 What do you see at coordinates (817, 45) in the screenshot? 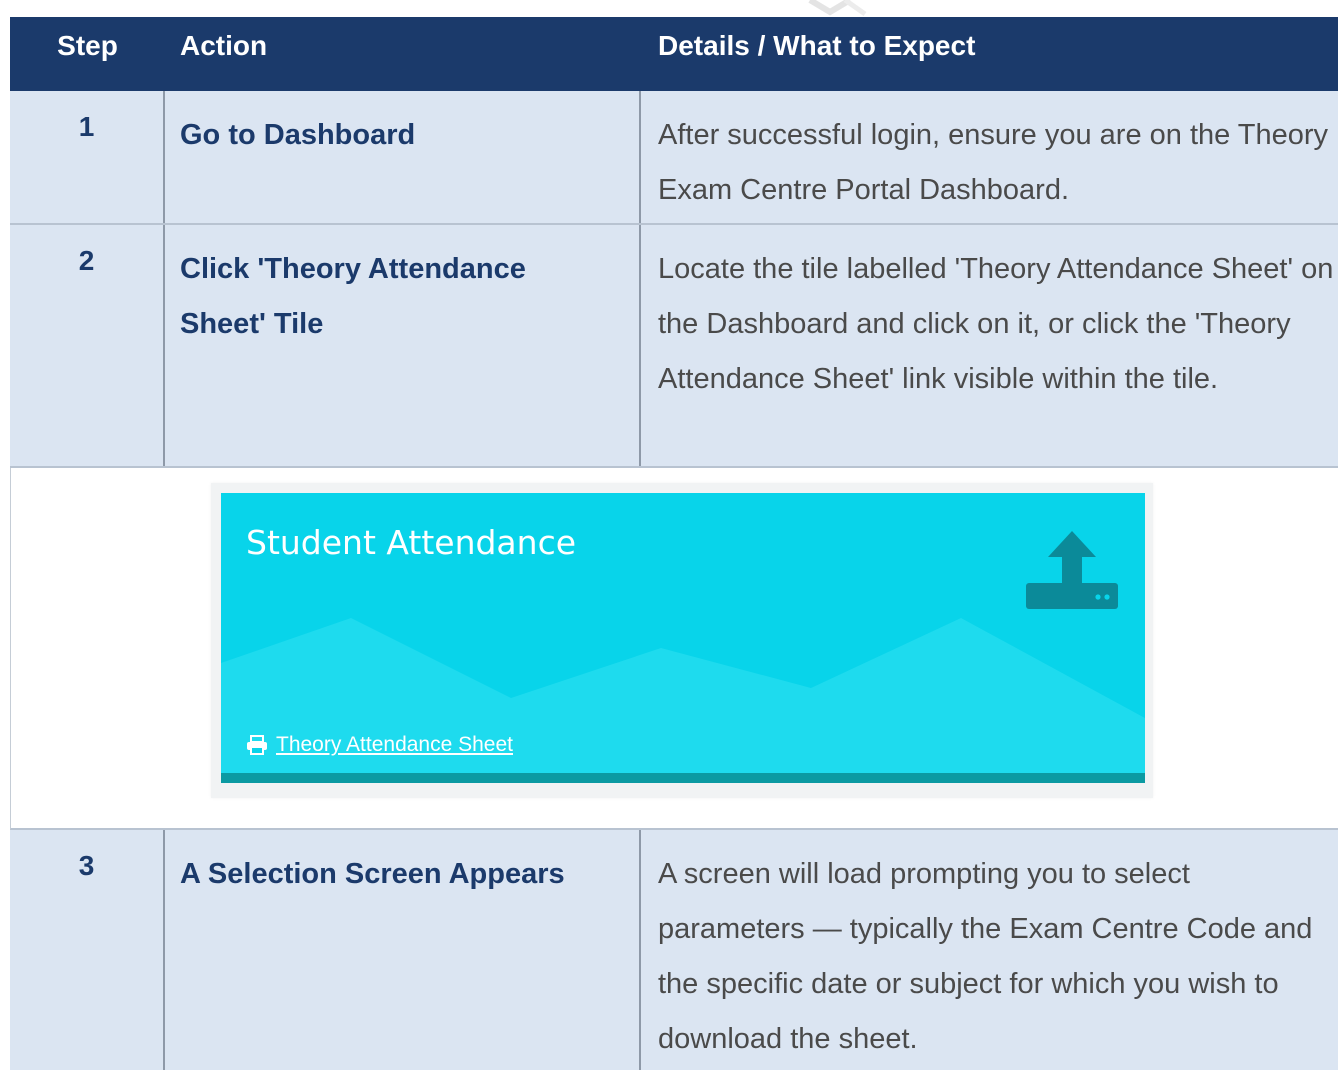
I see `header-details: Details / What to Expect` at bounding box center [817, 45].